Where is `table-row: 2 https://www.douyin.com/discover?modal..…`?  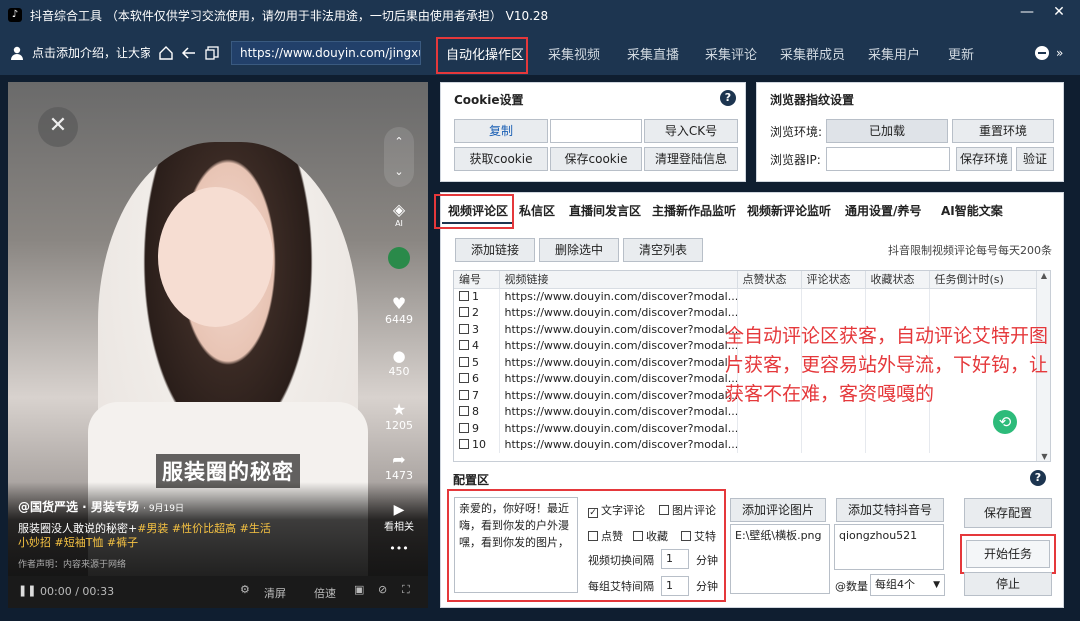 table-row: 2 https://www.douyin.com/discover?modal..… is located at coordinates (745, 312).